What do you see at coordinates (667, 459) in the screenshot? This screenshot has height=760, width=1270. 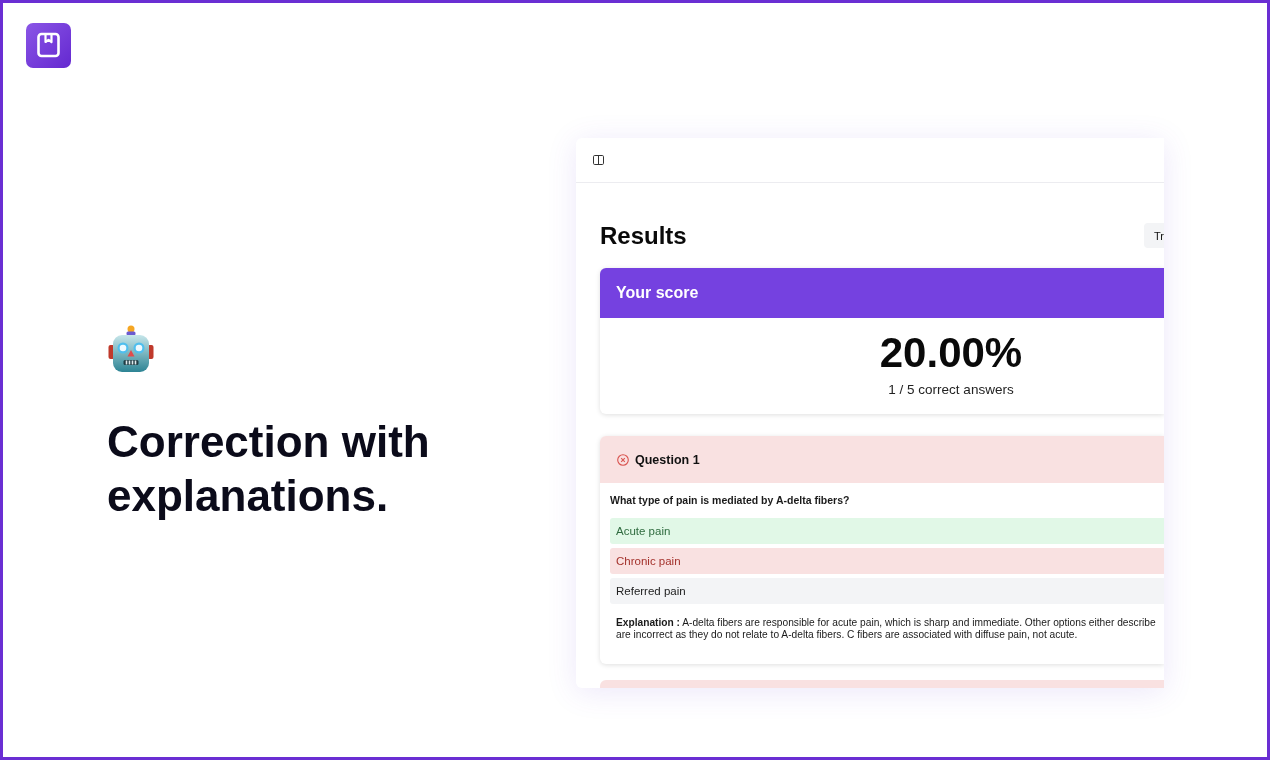 I see `question-title: Question 1` at bounding box center [667, 459].